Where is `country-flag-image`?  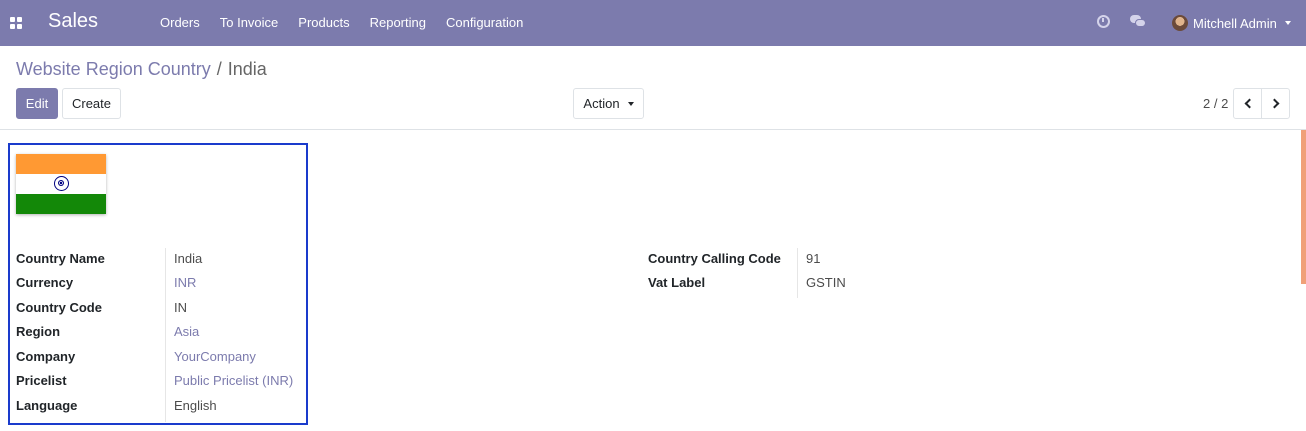 country-flag-image is located at coordinates (61, 184).